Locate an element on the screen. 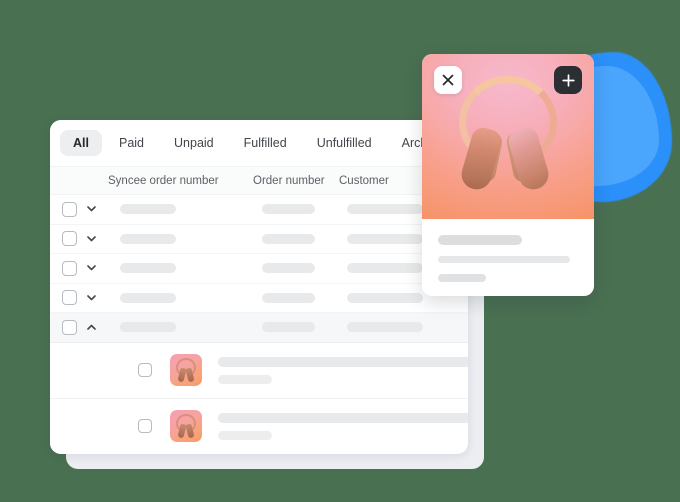  product-card is located at coordinates (508, 175).